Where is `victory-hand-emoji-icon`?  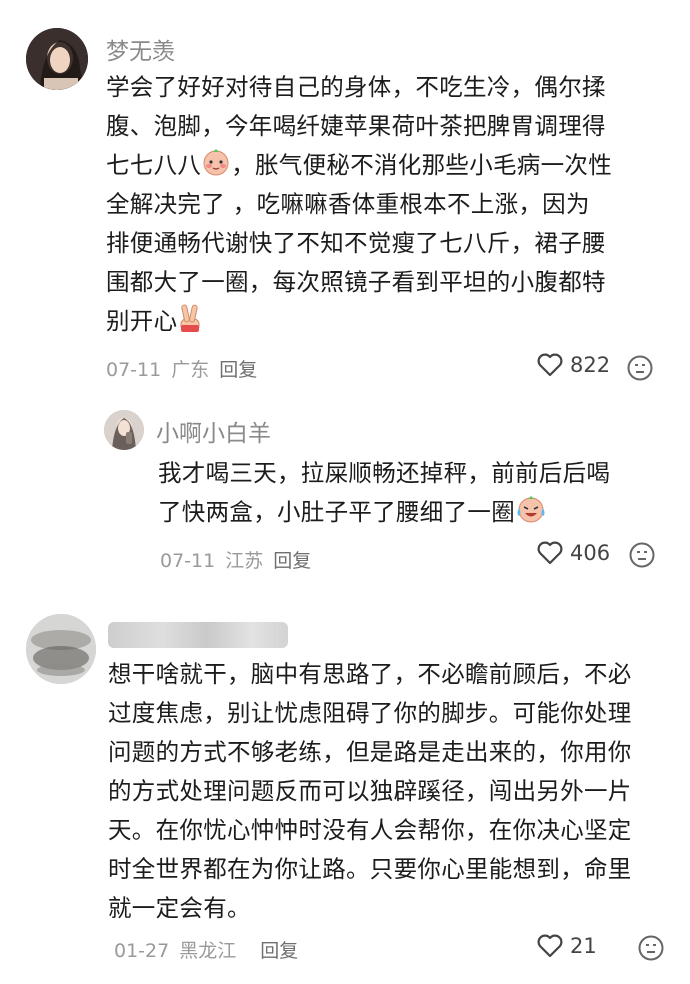
victory-hand-emoji-icon is located at coordinates (190, 318).